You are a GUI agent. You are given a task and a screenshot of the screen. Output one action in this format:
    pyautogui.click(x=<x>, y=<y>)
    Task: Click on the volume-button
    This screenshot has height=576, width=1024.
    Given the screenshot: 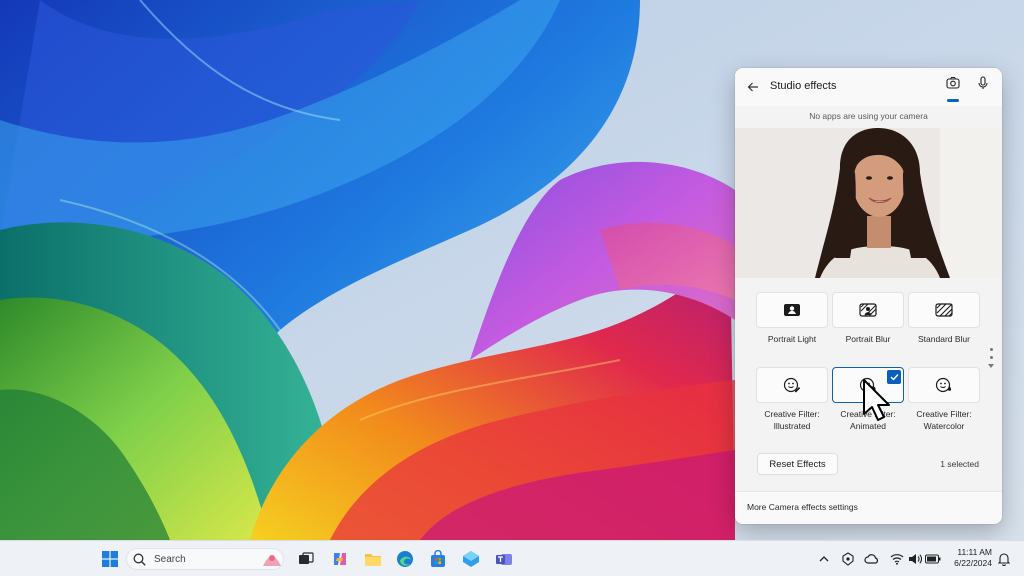 What is the action you would take?
    pyautogui.click(x=915, y=559)
    